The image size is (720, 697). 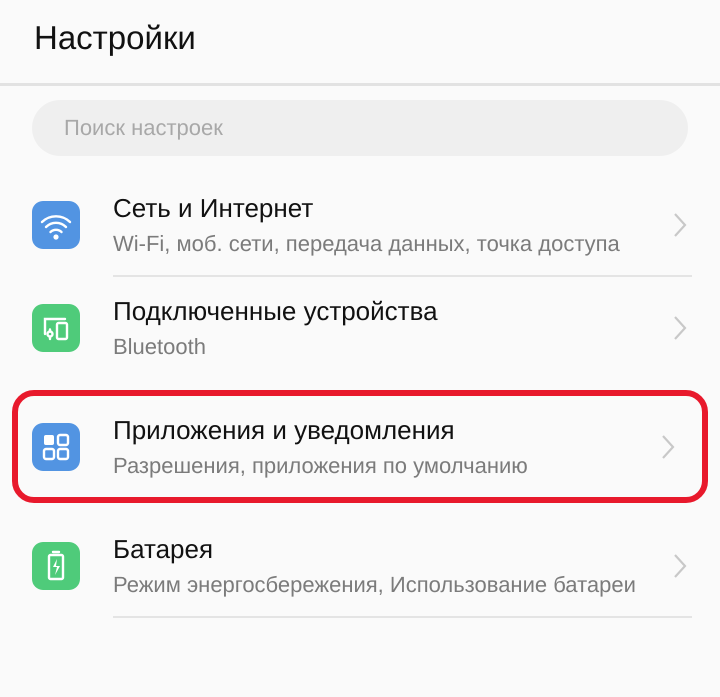 What do you see at coordinates (375, 585) in the screenshot?
I see `setting-summary: Режим энергосбережения, Использование батареи` at bounding box center [375, 585].